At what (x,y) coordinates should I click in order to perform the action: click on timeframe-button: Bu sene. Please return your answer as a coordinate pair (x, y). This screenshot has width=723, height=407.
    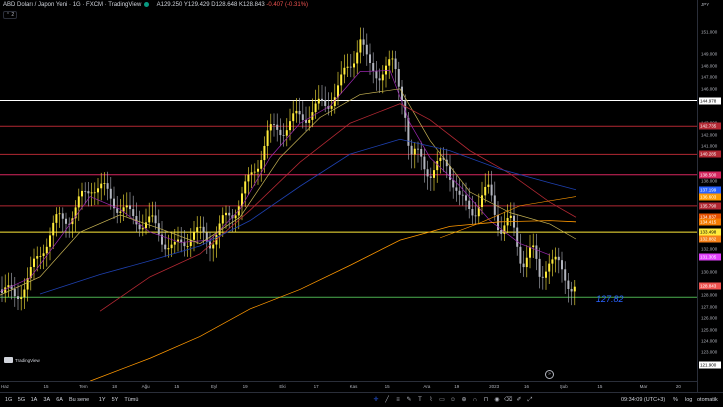
    Looking at the image, I should click on (79, 400).